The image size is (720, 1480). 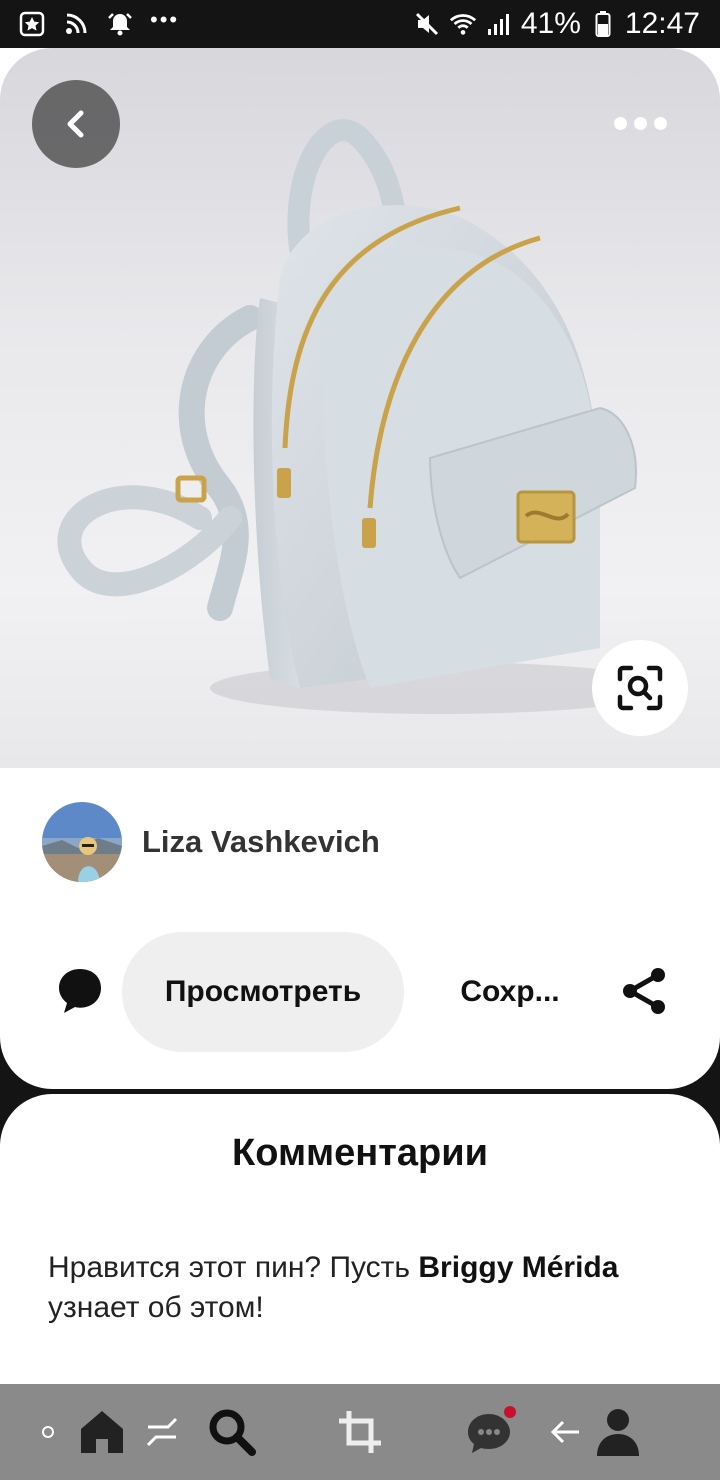 What do you see at coordinates (233, 1267) in the screenshot?
I see `prompt-text-before: Нравится этот пин? Пусть` at bounding box center [233, 1267].